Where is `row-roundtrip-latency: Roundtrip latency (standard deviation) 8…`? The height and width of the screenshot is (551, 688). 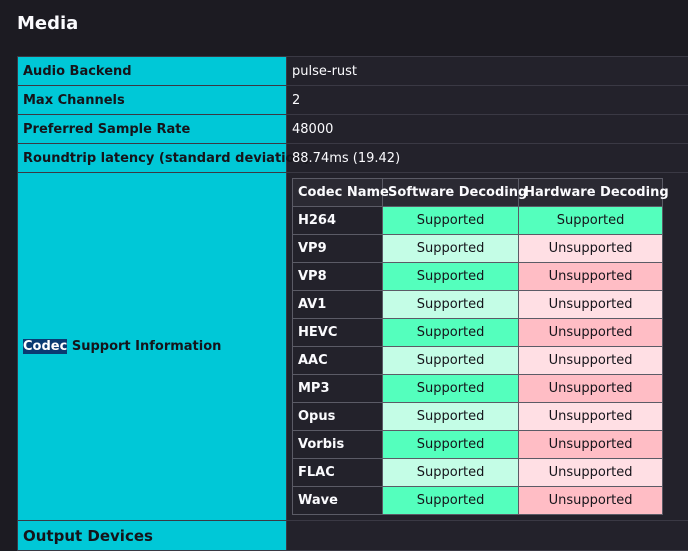 row-roundtrip-latency: Roundtrip latency (standard deviation) 8… is located at coordinates (352, 158).